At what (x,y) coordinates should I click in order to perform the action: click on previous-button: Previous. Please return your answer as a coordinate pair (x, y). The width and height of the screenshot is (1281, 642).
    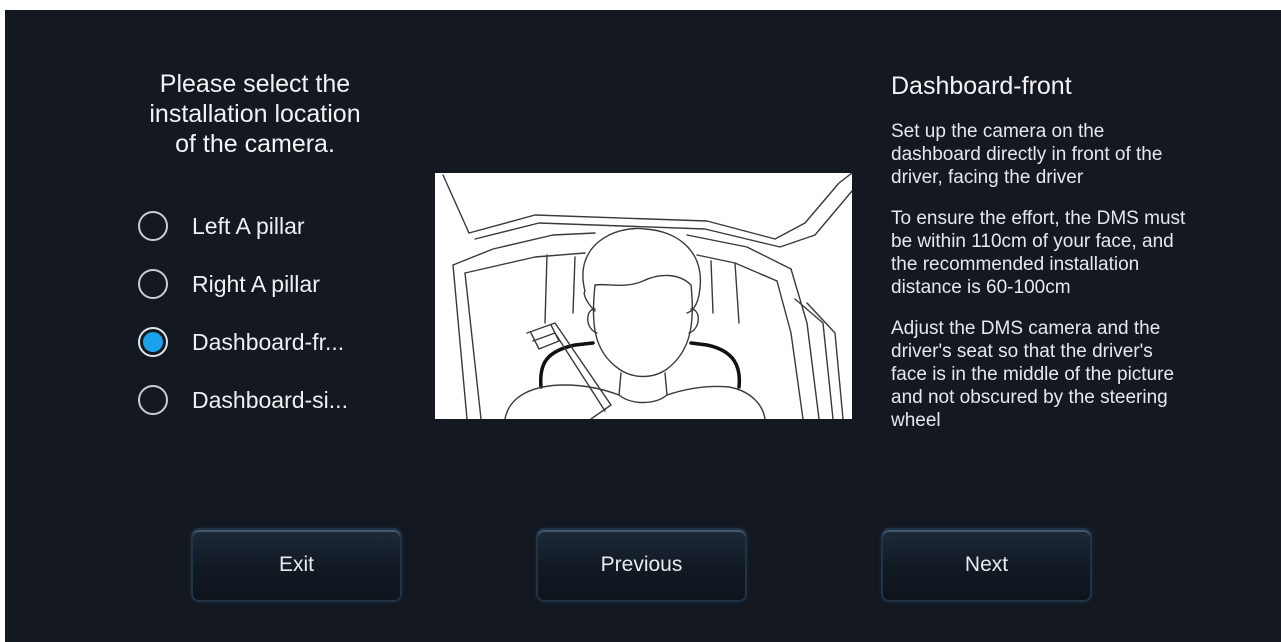
    Looking at the image, I should click on (641, 565).